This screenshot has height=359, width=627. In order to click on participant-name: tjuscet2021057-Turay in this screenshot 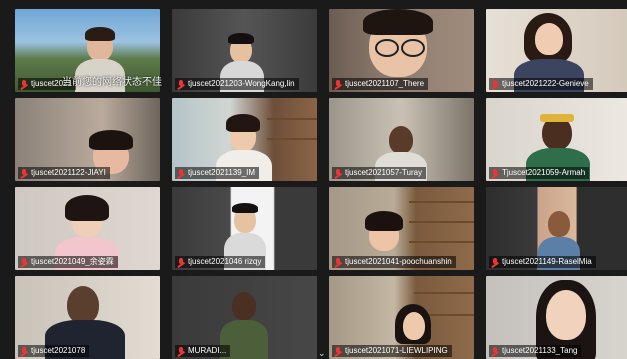, I will do `click(384, 172)`.